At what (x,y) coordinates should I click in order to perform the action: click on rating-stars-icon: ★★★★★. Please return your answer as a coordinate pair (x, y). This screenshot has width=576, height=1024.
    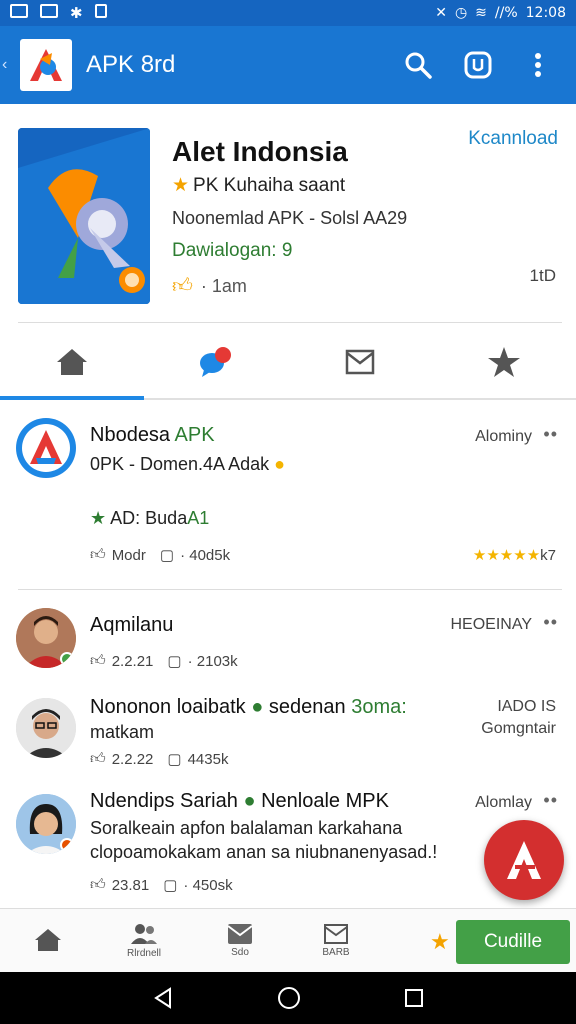
    Looking at the image, I should click on (506, 555).